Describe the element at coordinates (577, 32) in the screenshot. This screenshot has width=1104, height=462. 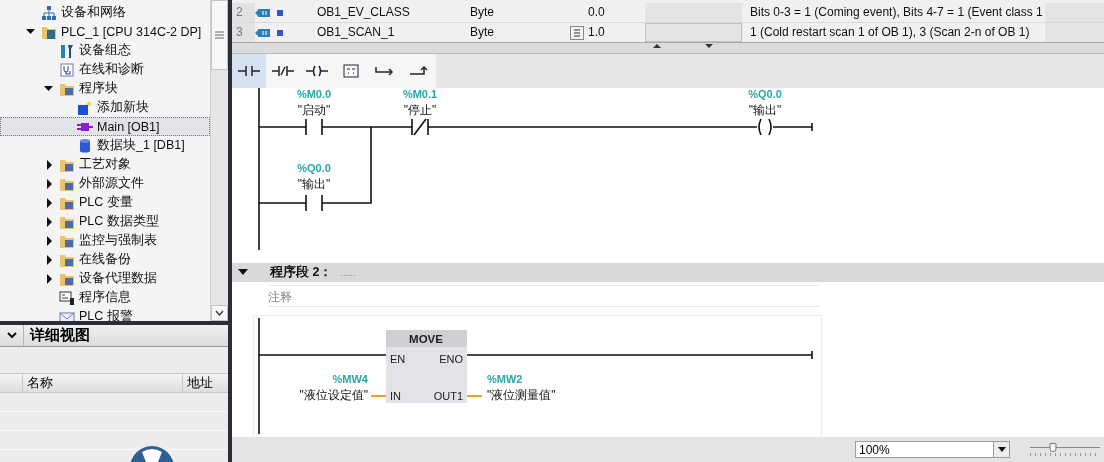
I see `list-icon` at that location.